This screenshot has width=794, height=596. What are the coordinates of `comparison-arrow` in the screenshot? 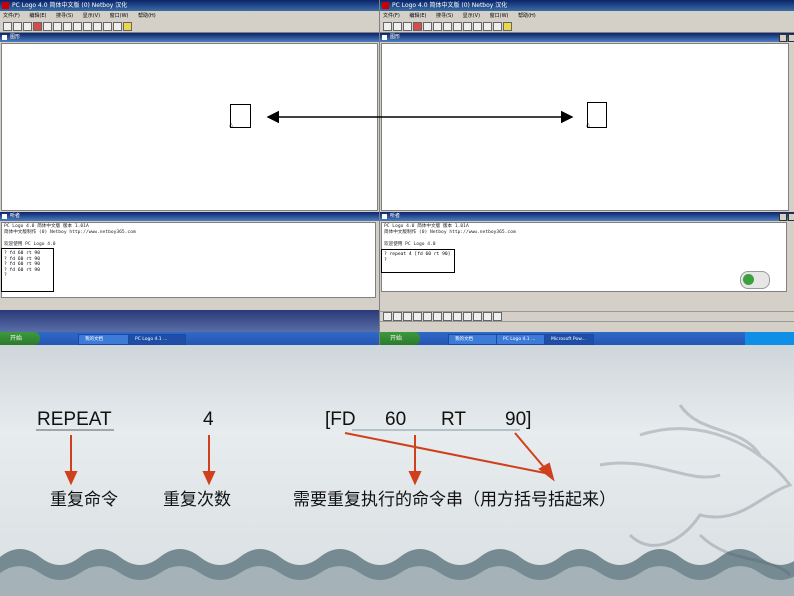 It's located at (420, 117).